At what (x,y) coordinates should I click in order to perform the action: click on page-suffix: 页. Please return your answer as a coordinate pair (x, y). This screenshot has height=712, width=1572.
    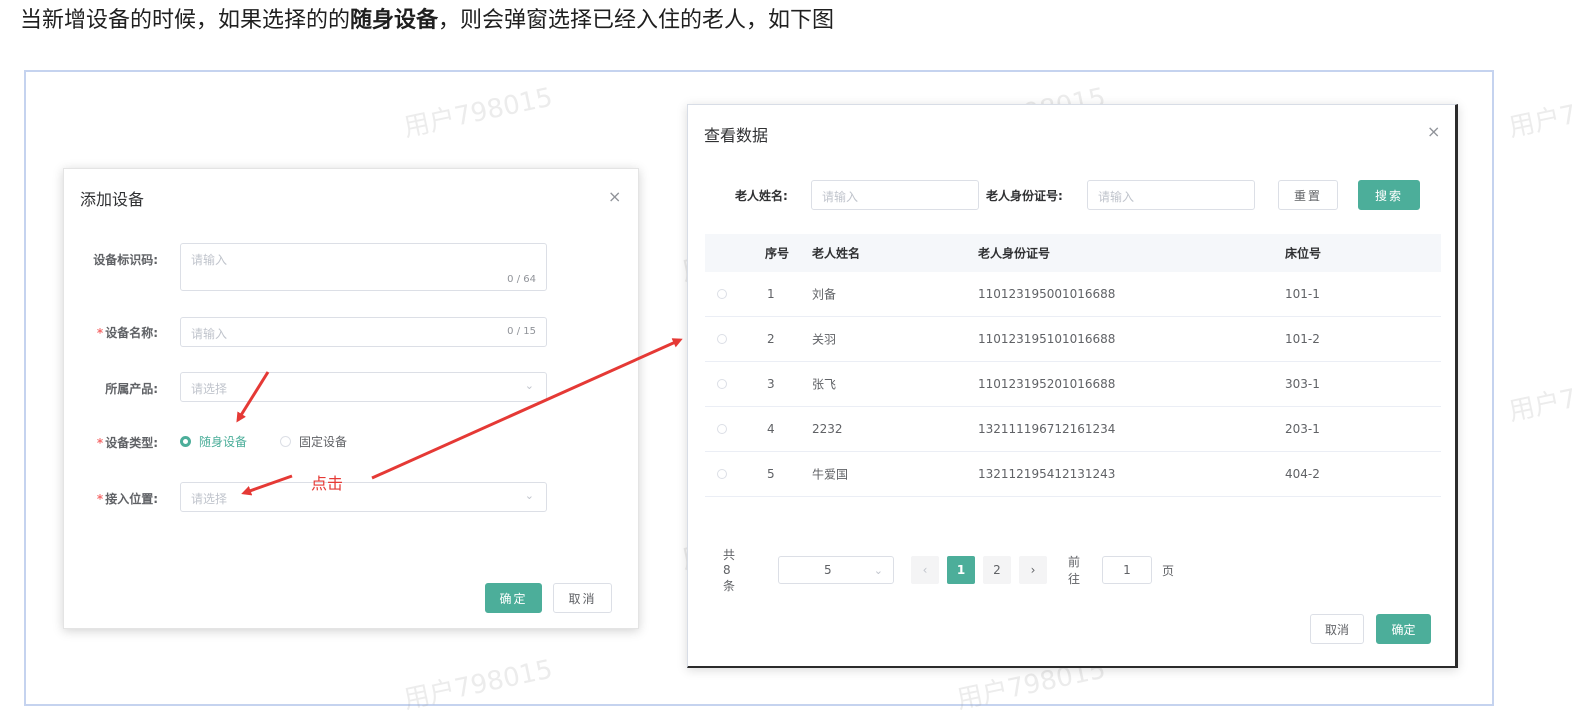
    Looking at the image, I should click on (1168, 570).